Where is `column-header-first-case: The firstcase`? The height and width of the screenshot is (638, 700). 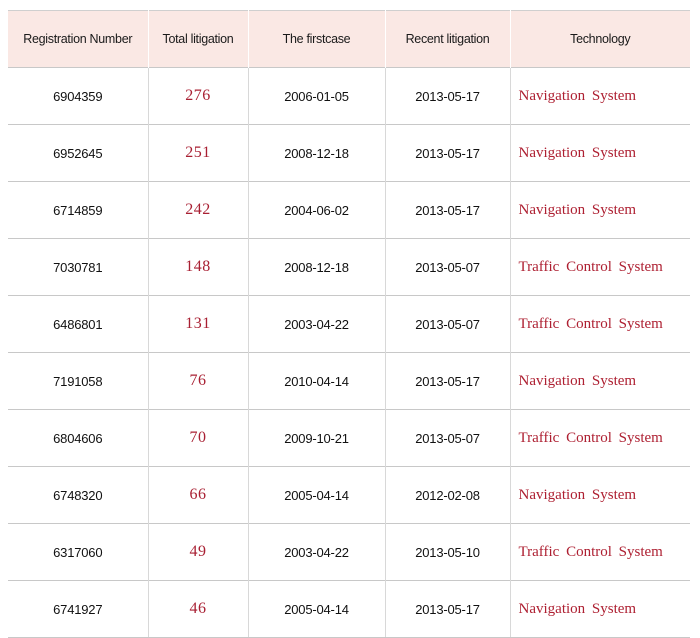
column-header-first-case: The firstcase is located at coordinates (317, 39).